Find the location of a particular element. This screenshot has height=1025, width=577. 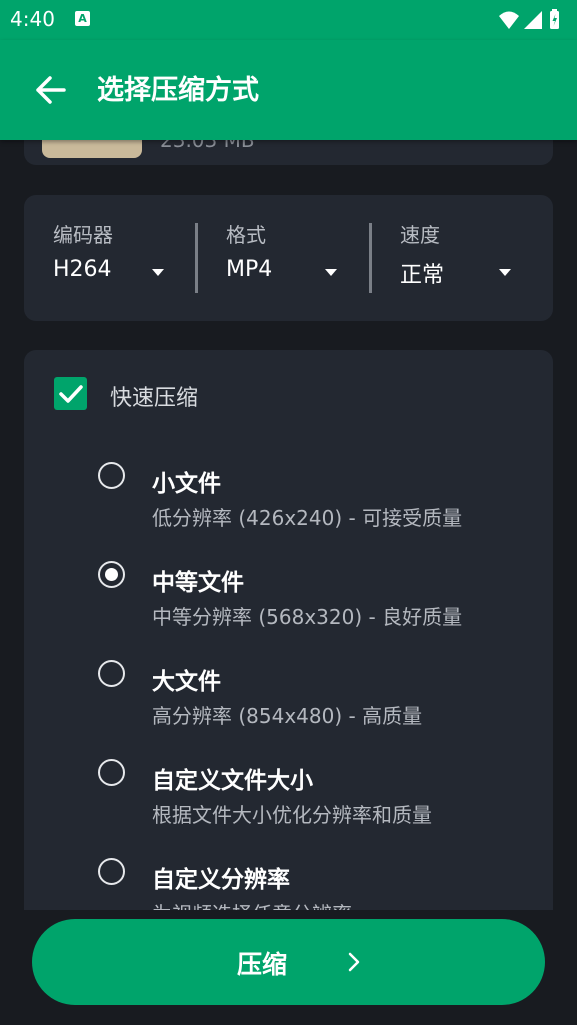

option-large-file: 大文件 高分辨率 (854x480) - 高质量 is located at coordinates (314, 705).